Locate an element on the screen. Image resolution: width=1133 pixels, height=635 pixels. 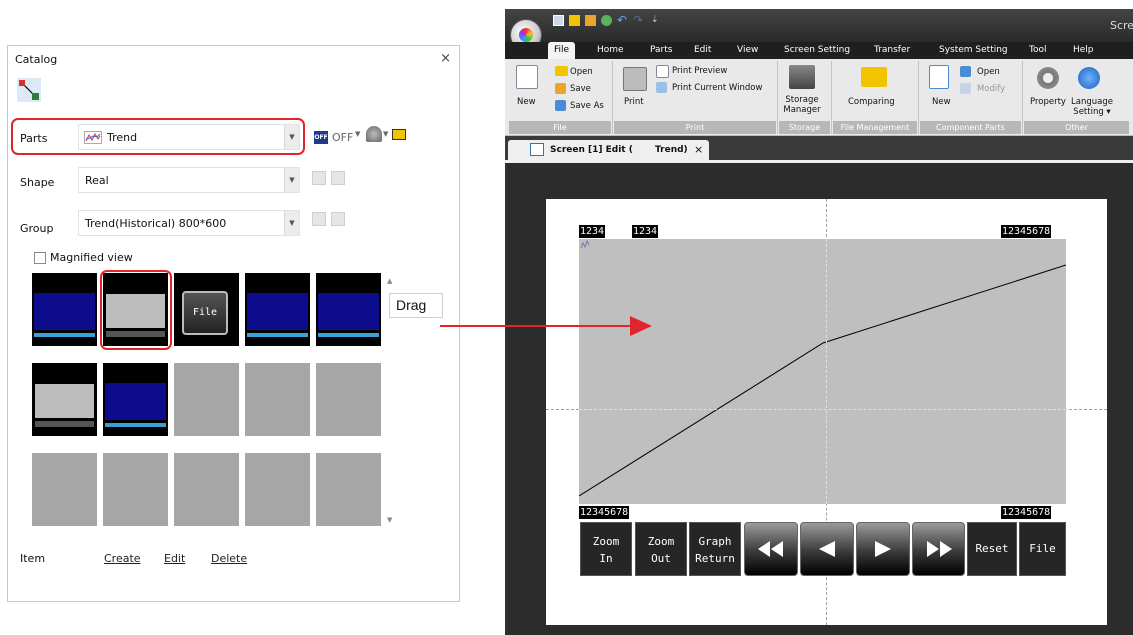
shape-select: Real ▼ is located at coordinates (189, 180).